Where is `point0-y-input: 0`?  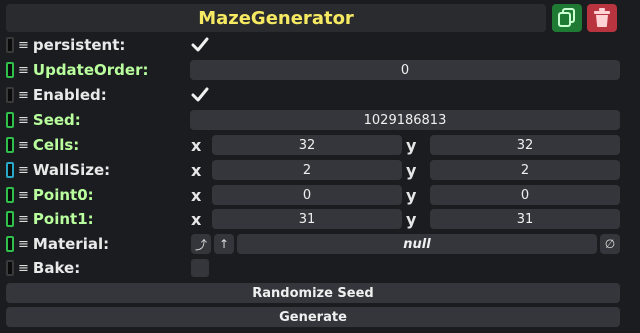
point0-y-input: 0 is located at coordinates (525, 195).